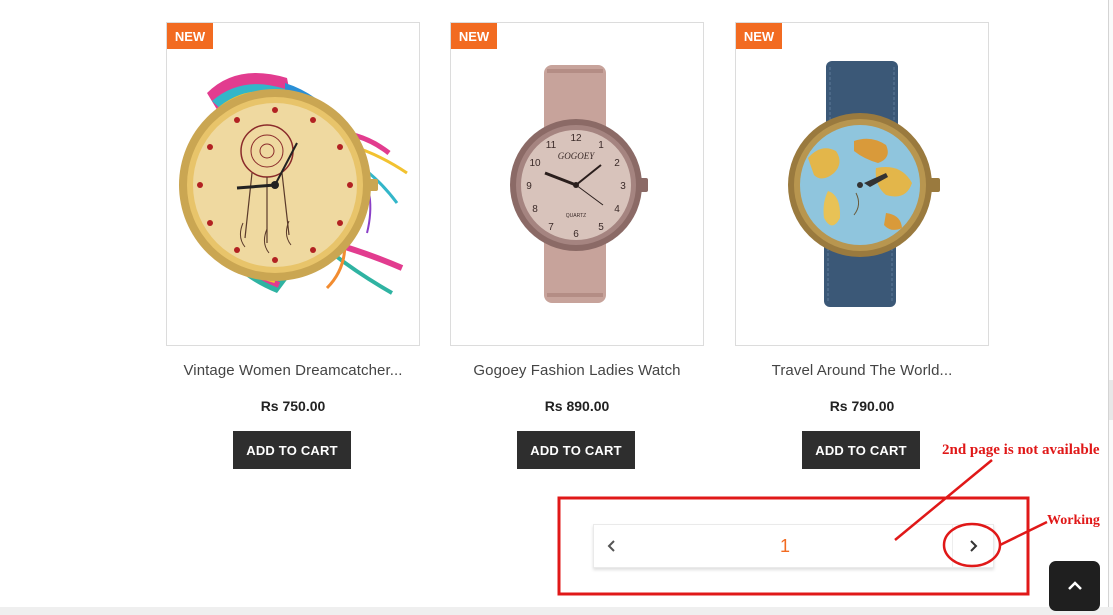  I want to click on page-scrollbar, so click(1110, 307).